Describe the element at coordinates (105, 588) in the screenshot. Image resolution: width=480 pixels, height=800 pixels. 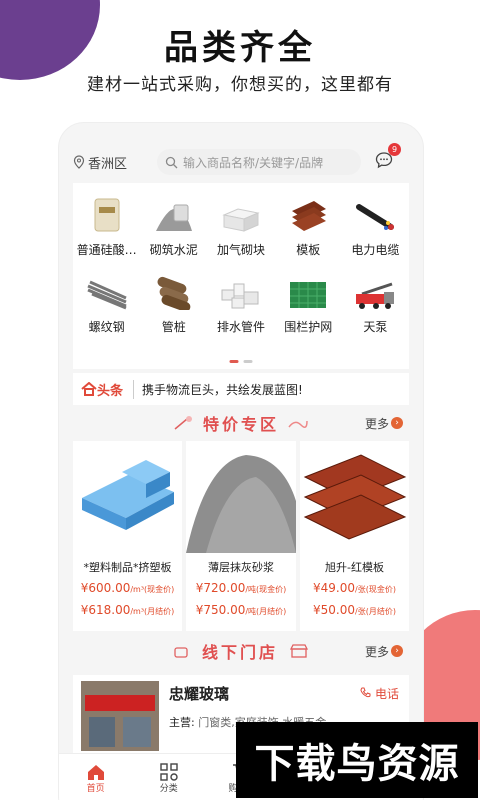
I see `cash-price-value: ¥600.00` at that location.